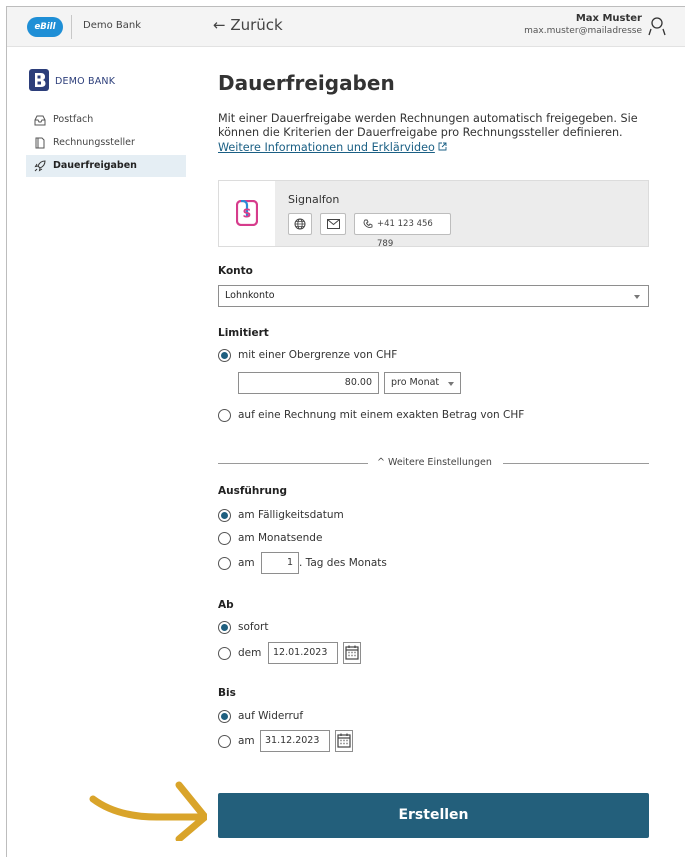  Describe the element at coordinates (270, 716) in the screenshot. I see `radio-widerruf-label: auf Widerruf` at that location.